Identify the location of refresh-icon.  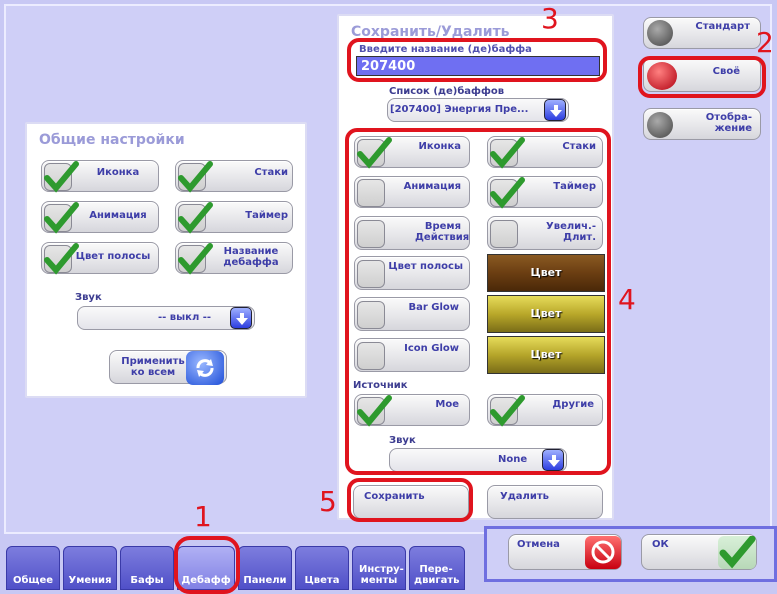
(205, 368).